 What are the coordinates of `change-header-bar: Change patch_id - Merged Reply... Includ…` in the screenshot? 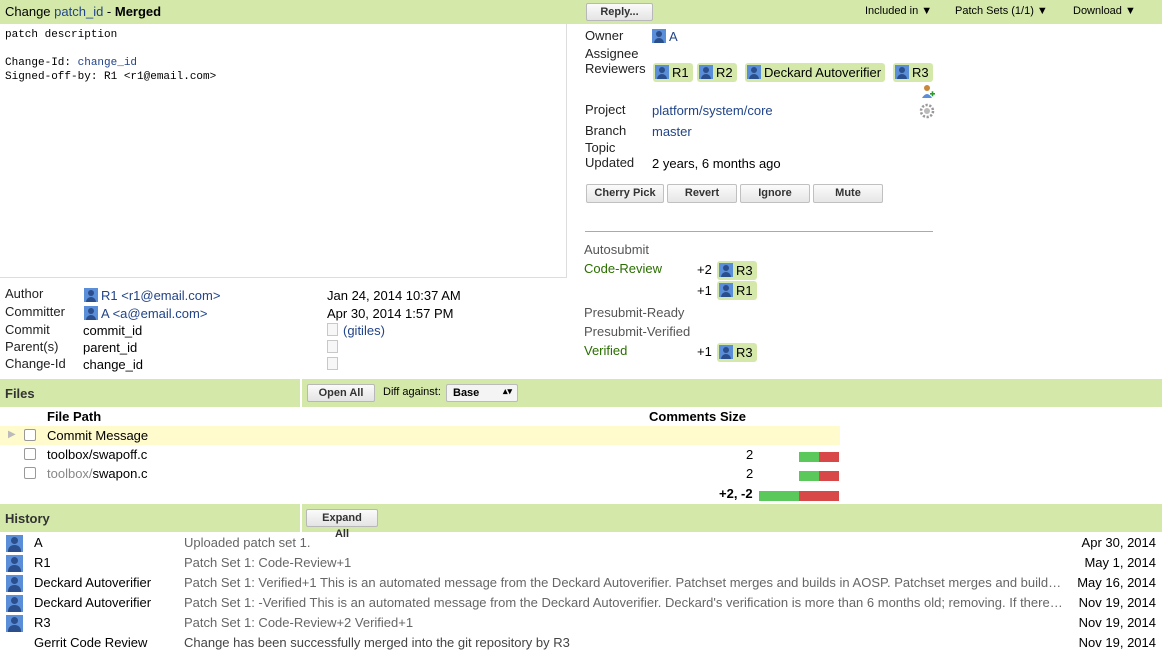 It's located at (581, 12).